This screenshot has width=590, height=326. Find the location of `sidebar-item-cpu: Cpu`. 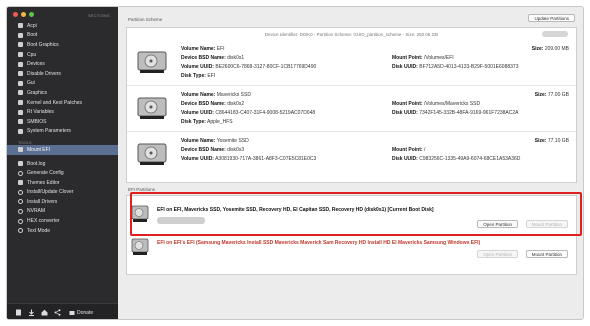

sidebar-item-cpu: Cpu is located at coordinates (62, 55).